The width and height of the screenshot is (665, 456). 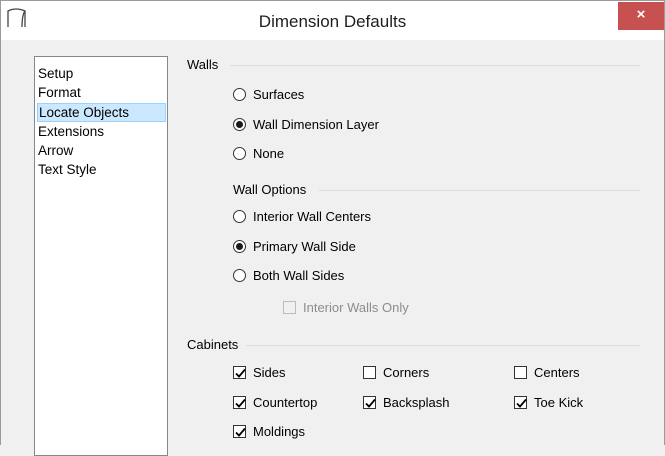 I want to click on sidebar-item-arrow: Arrow, so click(x=101, y=151).